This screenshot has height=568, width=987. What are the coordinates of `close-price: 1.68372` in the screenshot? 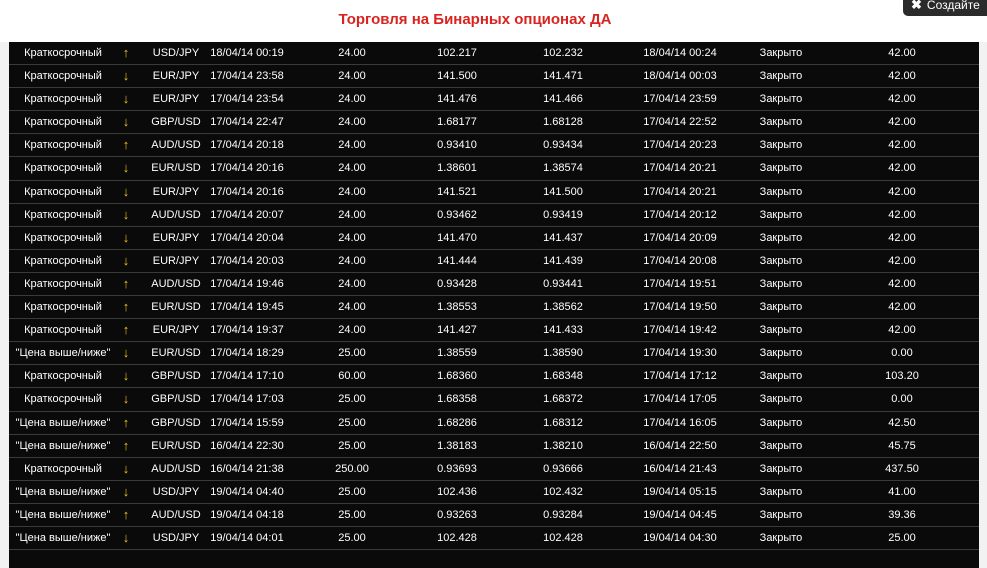 It's located at (563, 399).